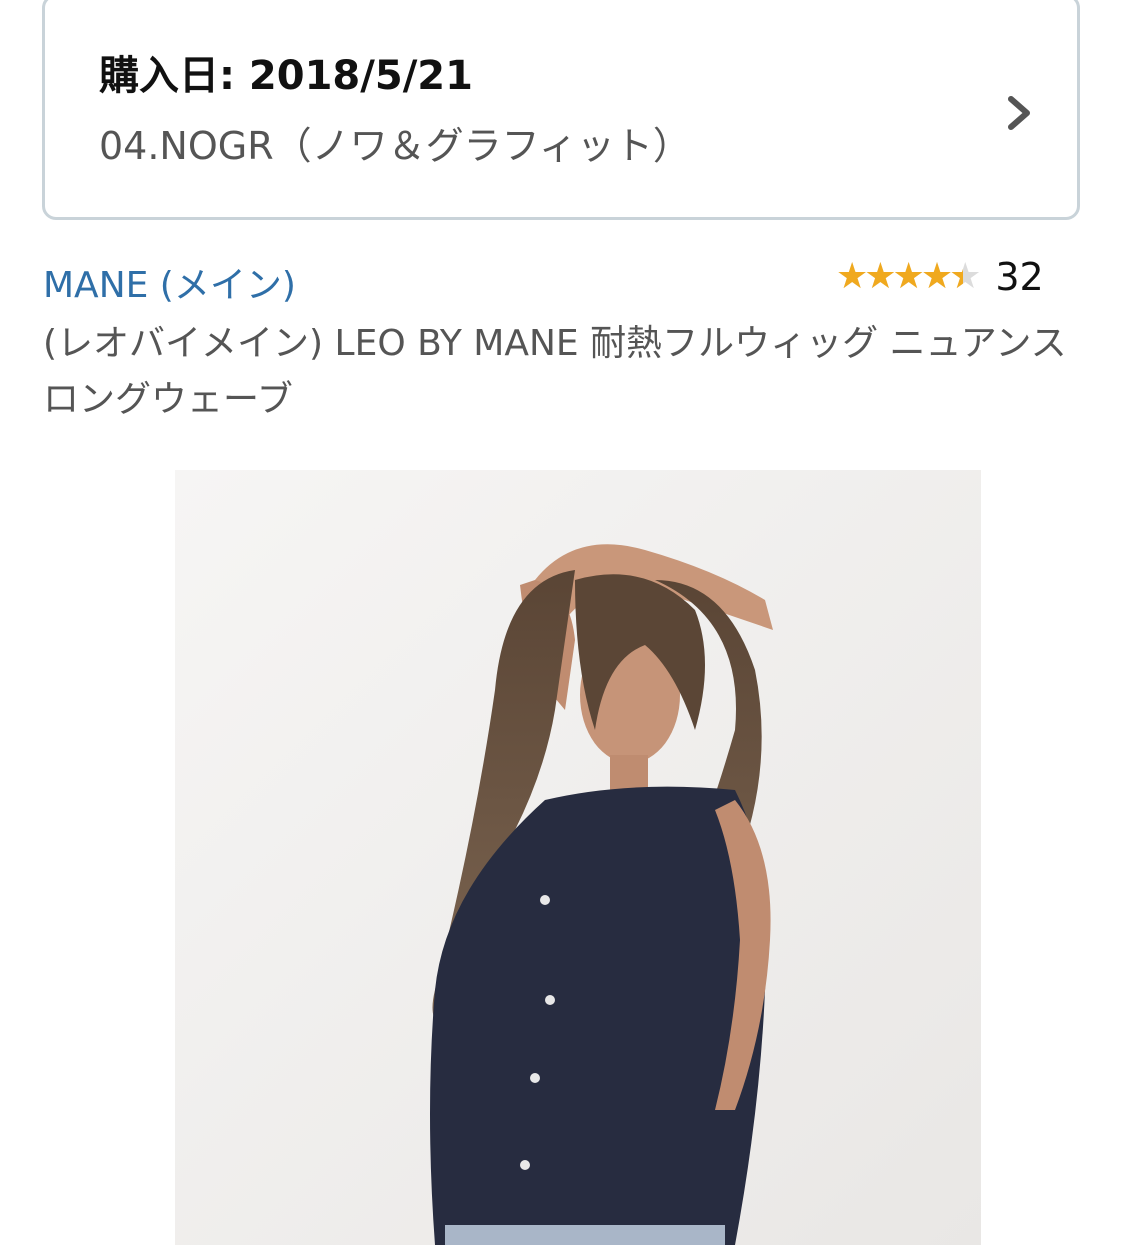  I want to click on rating: ★★★★★ ★★★★★ 32, so click(940, 277).